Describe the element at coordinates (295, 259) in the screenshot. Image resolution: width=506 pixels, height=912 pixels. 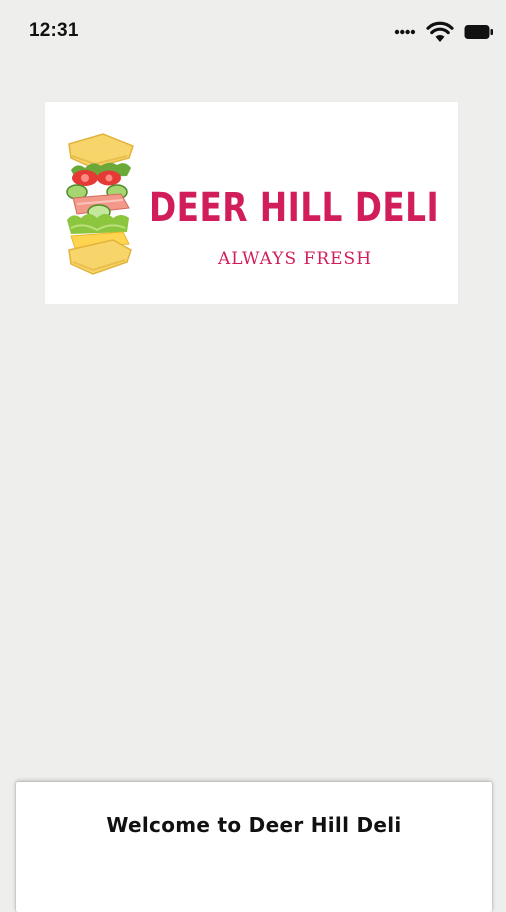
I see `brand-tagline: ALWAYS FRESH` at that location.